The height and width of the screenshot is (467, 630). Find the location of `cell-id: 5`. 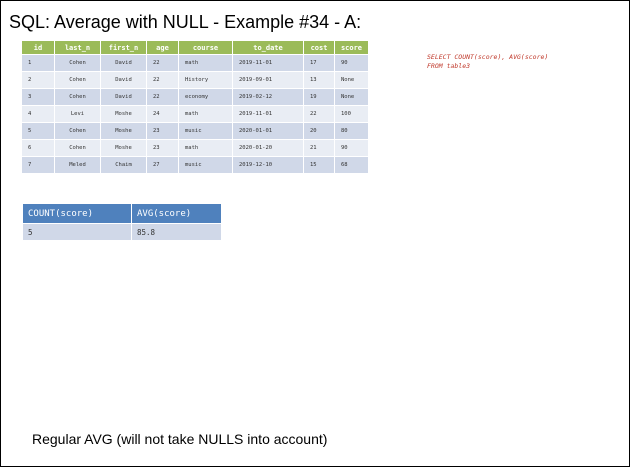

cell-id: 5 is located at coordinates (38, 131).